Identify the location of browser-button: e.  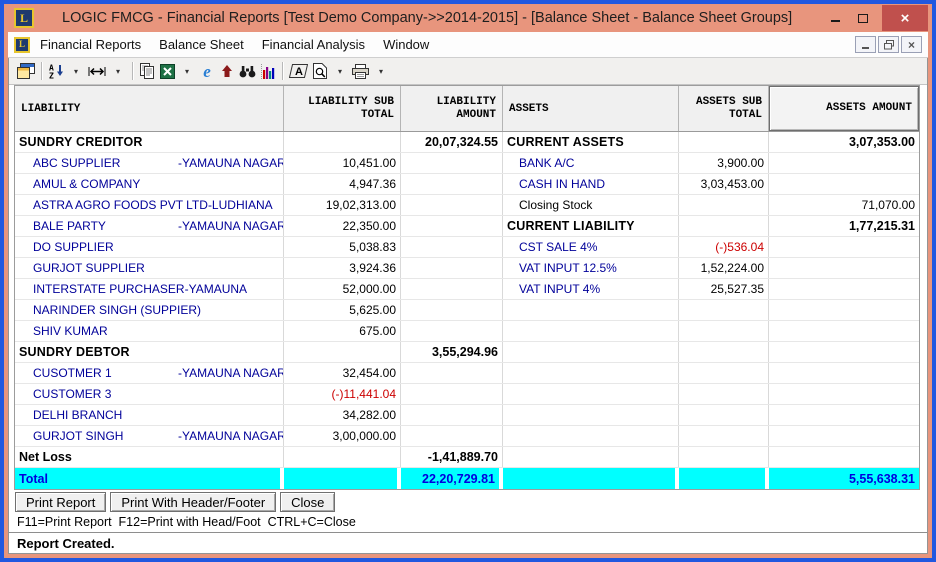
(207, 71).